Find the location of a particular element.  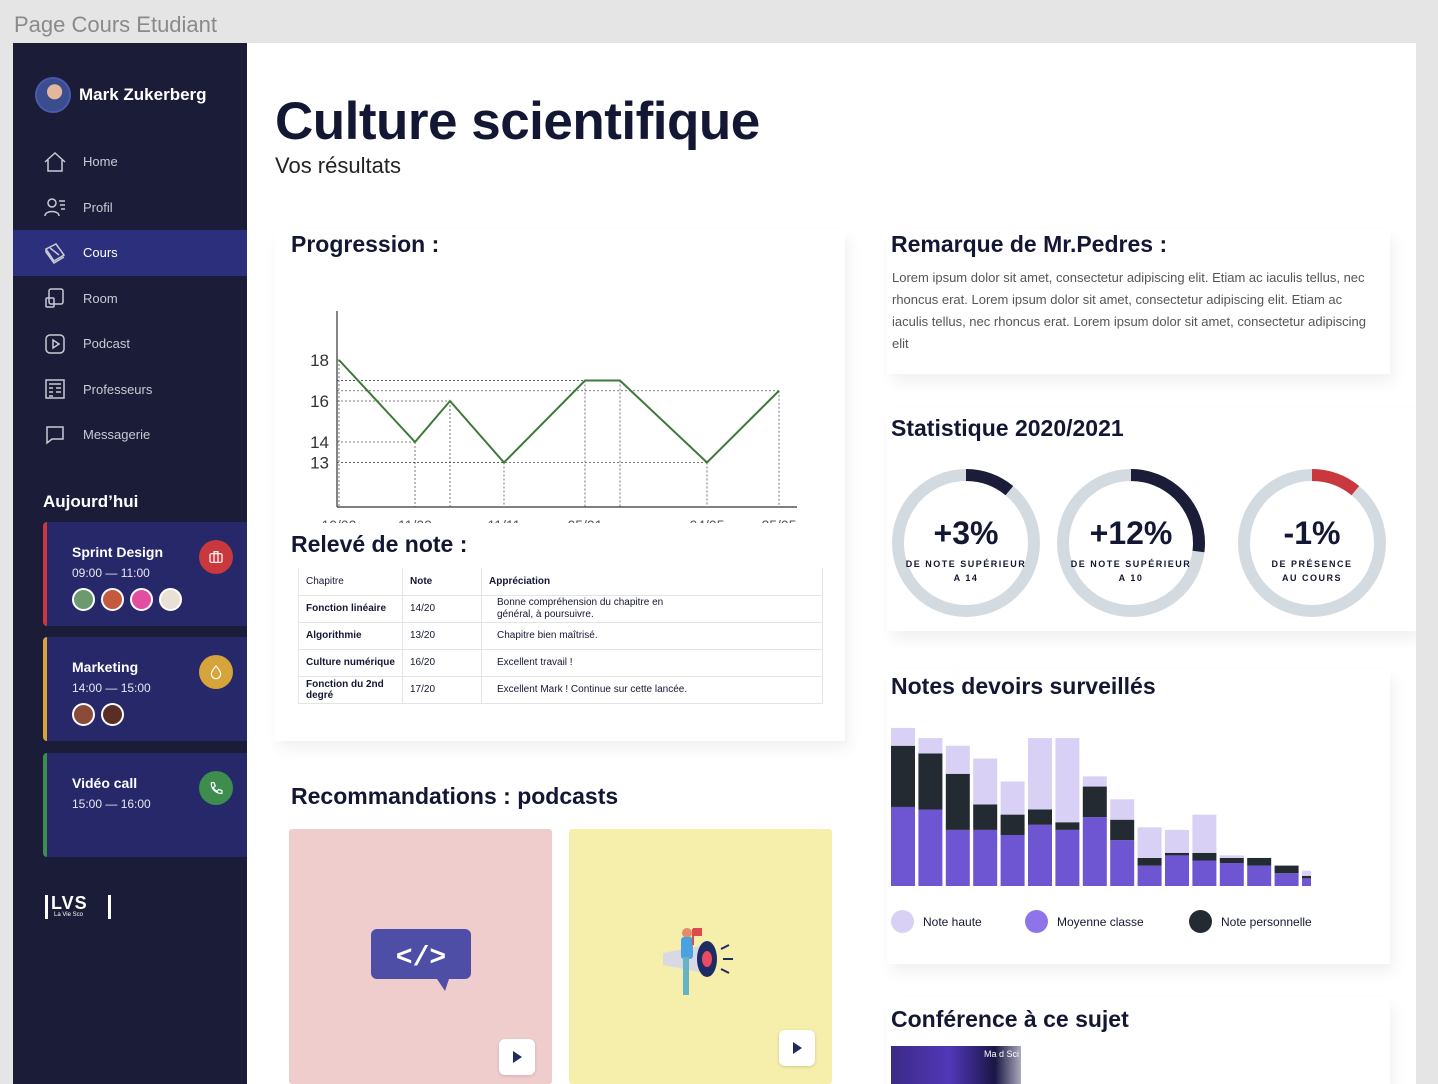

nav-item-label: Podcast is located at coordinates (106, 344).